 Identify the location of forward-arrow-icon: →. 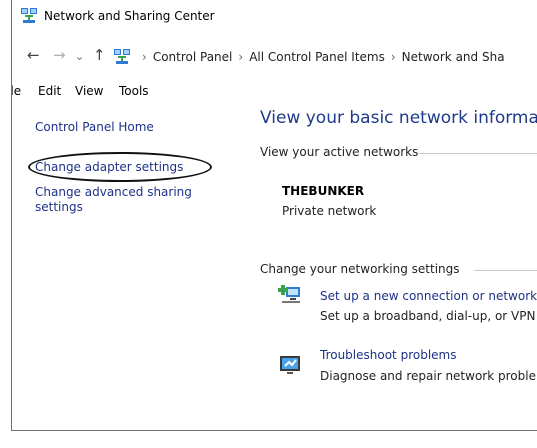
(59, 55).